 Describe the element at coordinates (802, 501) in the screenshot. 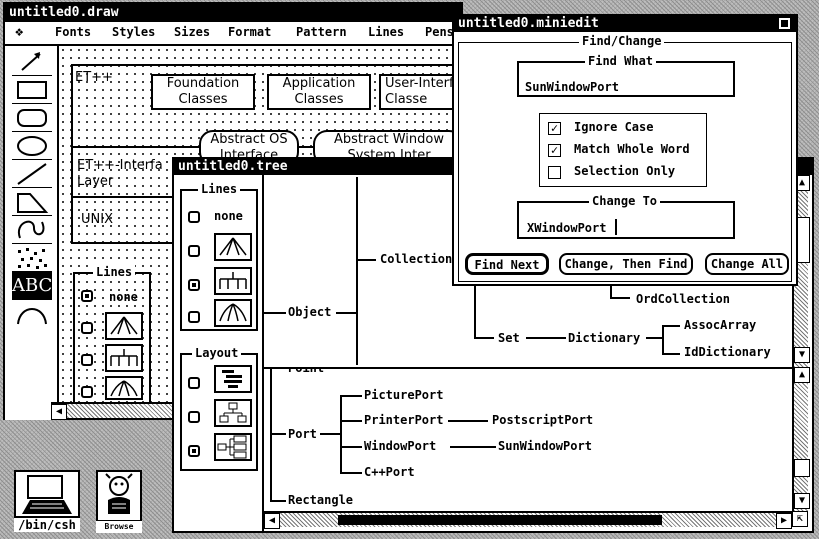

I see `tree-lower-scroll-down-icon: ▼` at that location.